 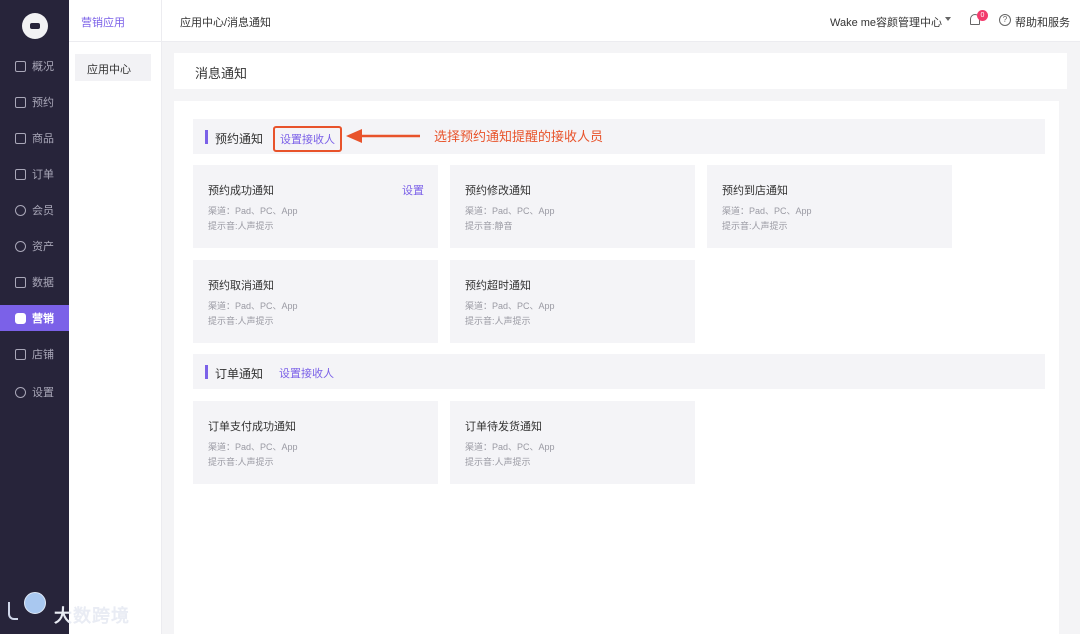 What do you see at coordinates (755, 191) in the screenshot?
I see `card-title: 预约到店通知` at bounding box center [755, 191].